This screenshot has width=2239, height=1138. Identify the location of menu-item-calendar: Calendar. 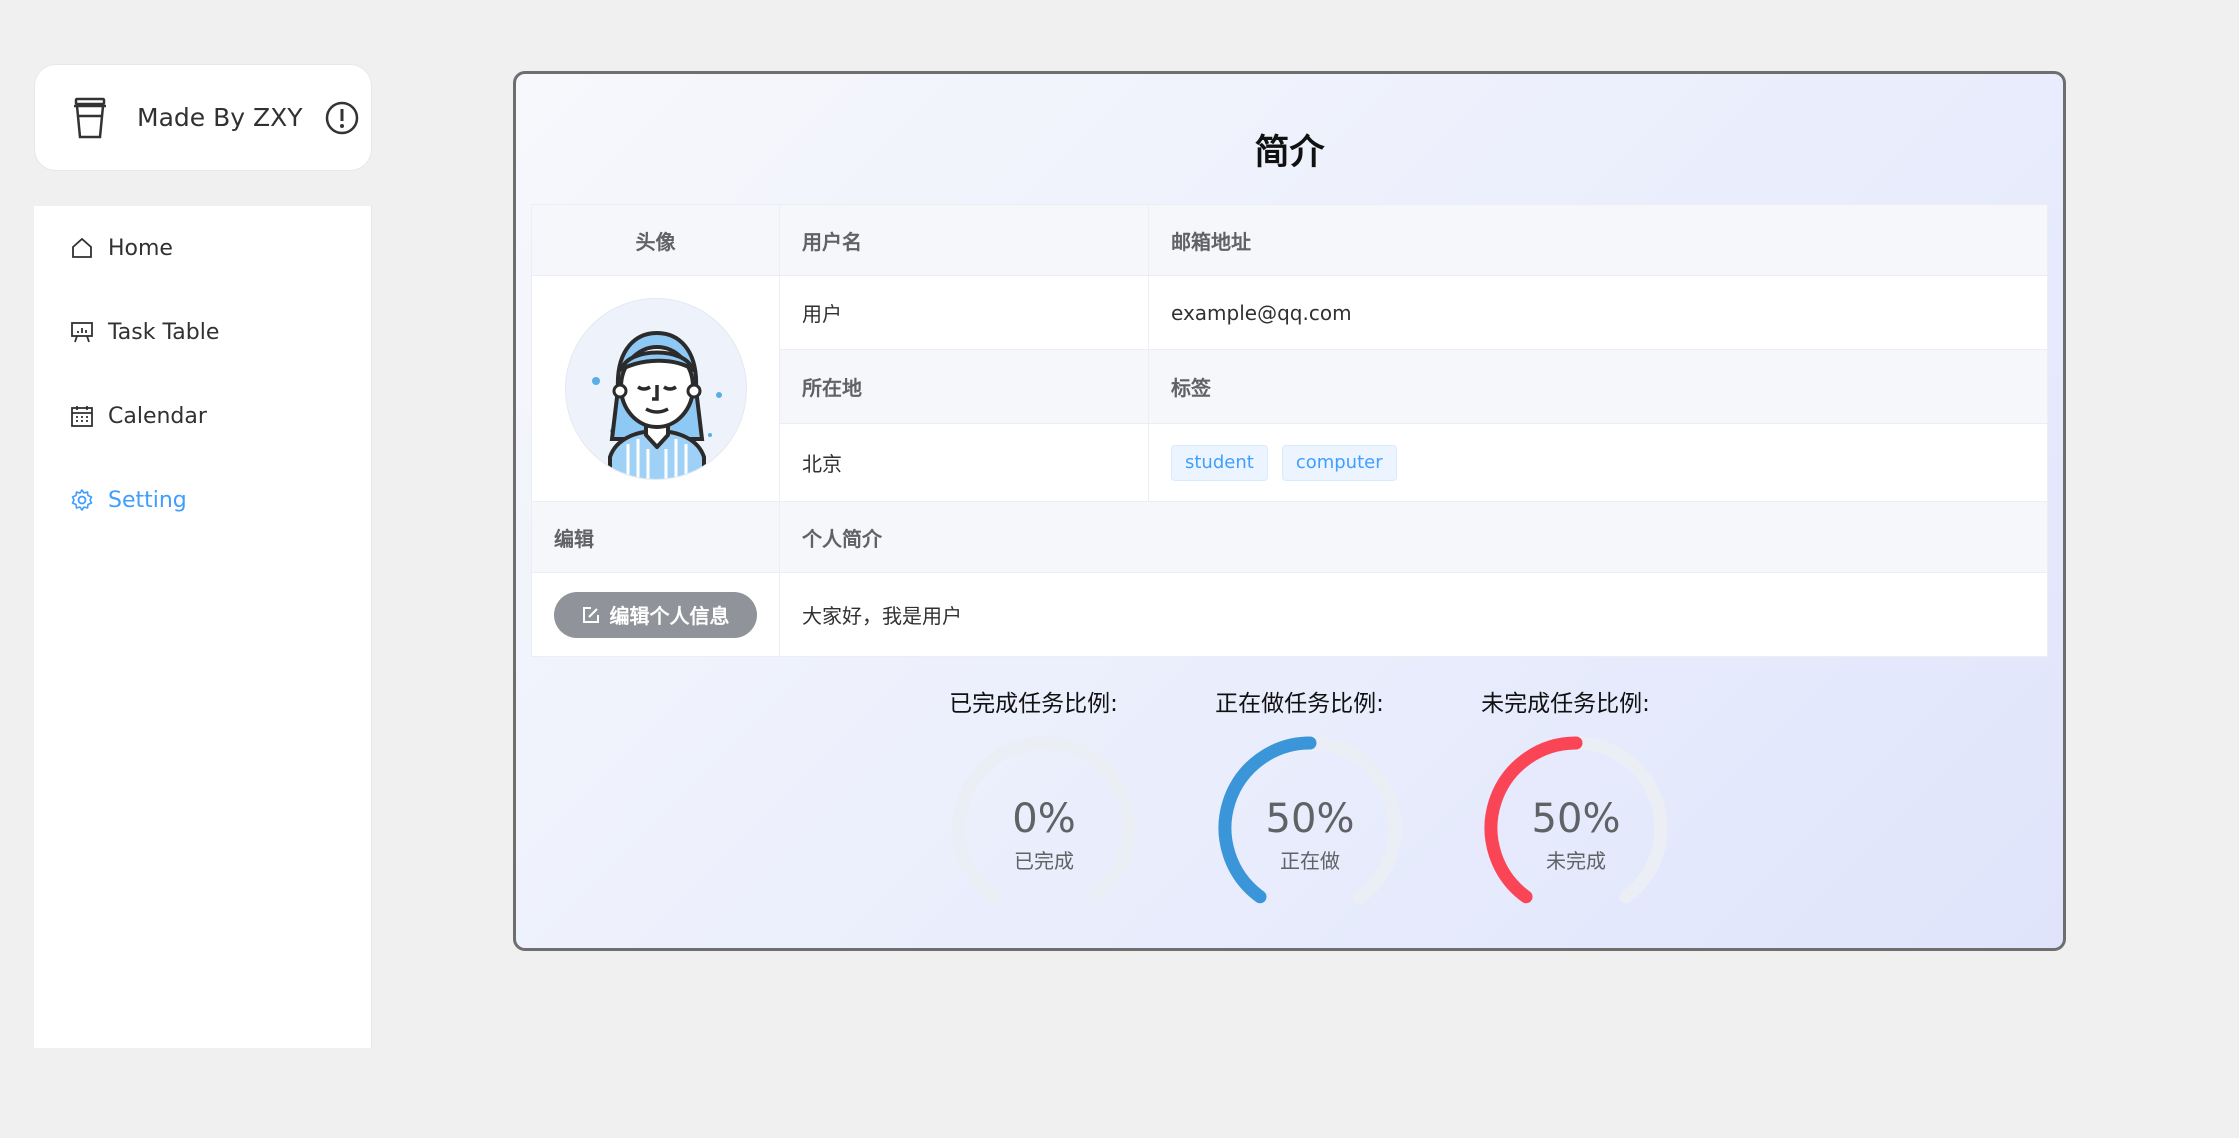
(202, 416).